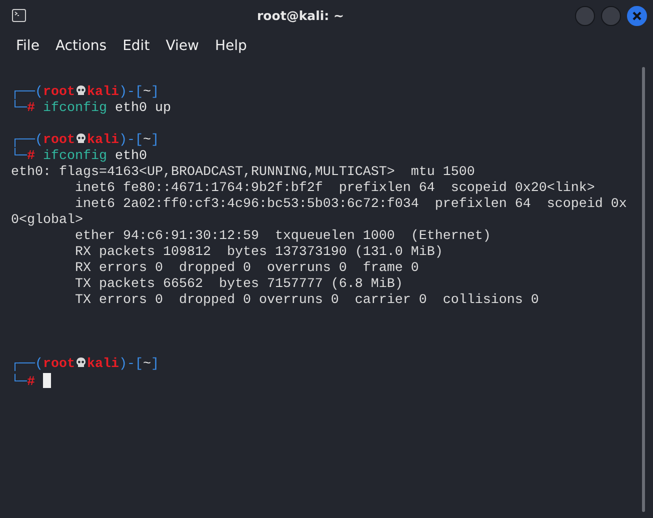 This screenshot has width=653, height=518. Describe the element at coordinates (238, 284) in the screenshot. I see `output-line: TX packets 66562 bytes 7157777 (6.8 MiB)` at that location.